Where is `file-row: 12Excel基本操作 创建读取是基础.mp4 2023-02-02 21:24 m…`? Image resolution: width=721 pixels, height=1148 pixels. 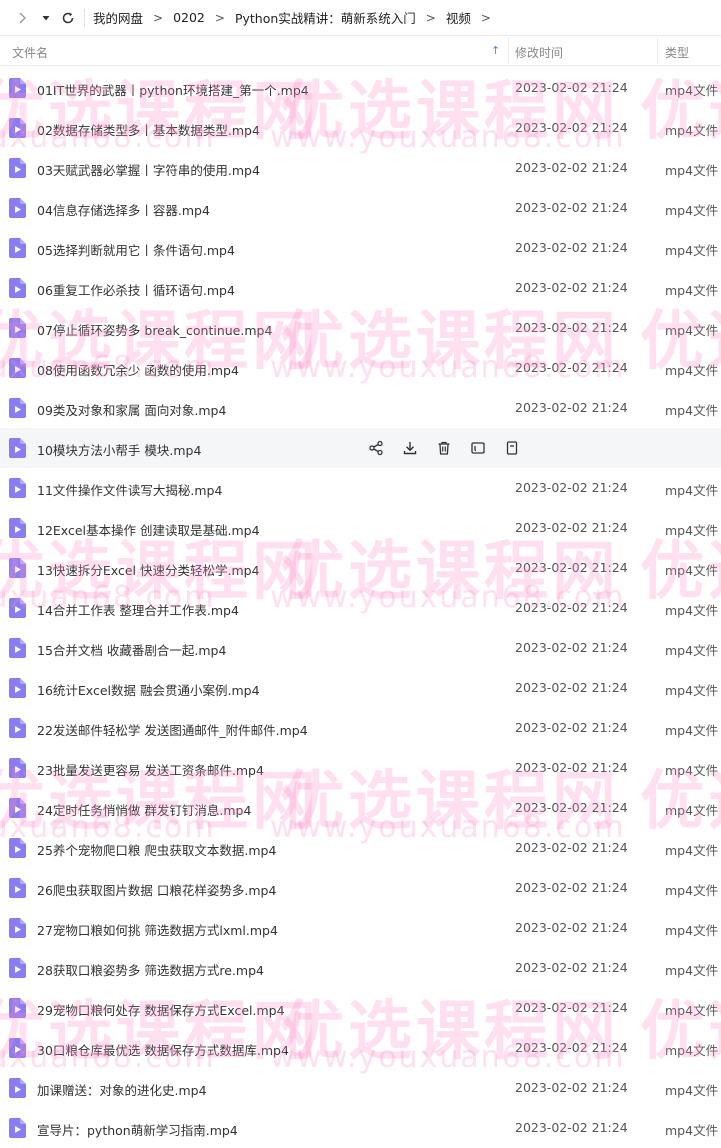
file-row: 12Excel基本操作 创建读取是基础.mp4 2023-02-02 21:24 m… is located at coordinates (360, 528).